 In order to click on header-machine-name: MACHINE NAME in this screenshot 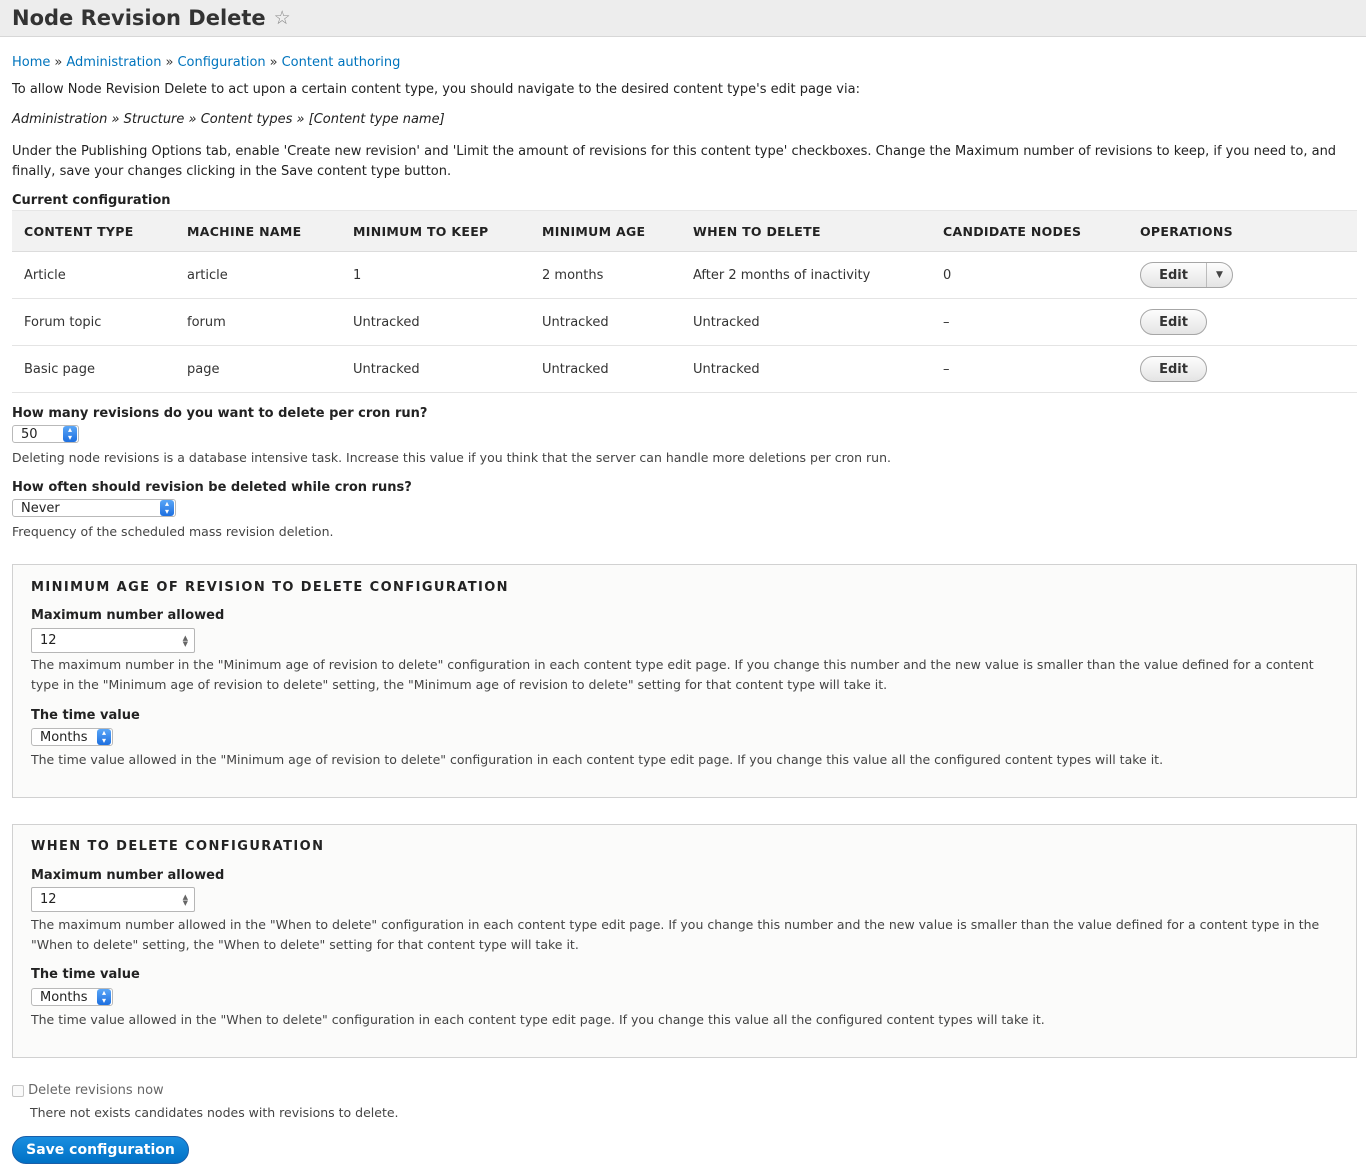, I will do `click(258, 231)`.